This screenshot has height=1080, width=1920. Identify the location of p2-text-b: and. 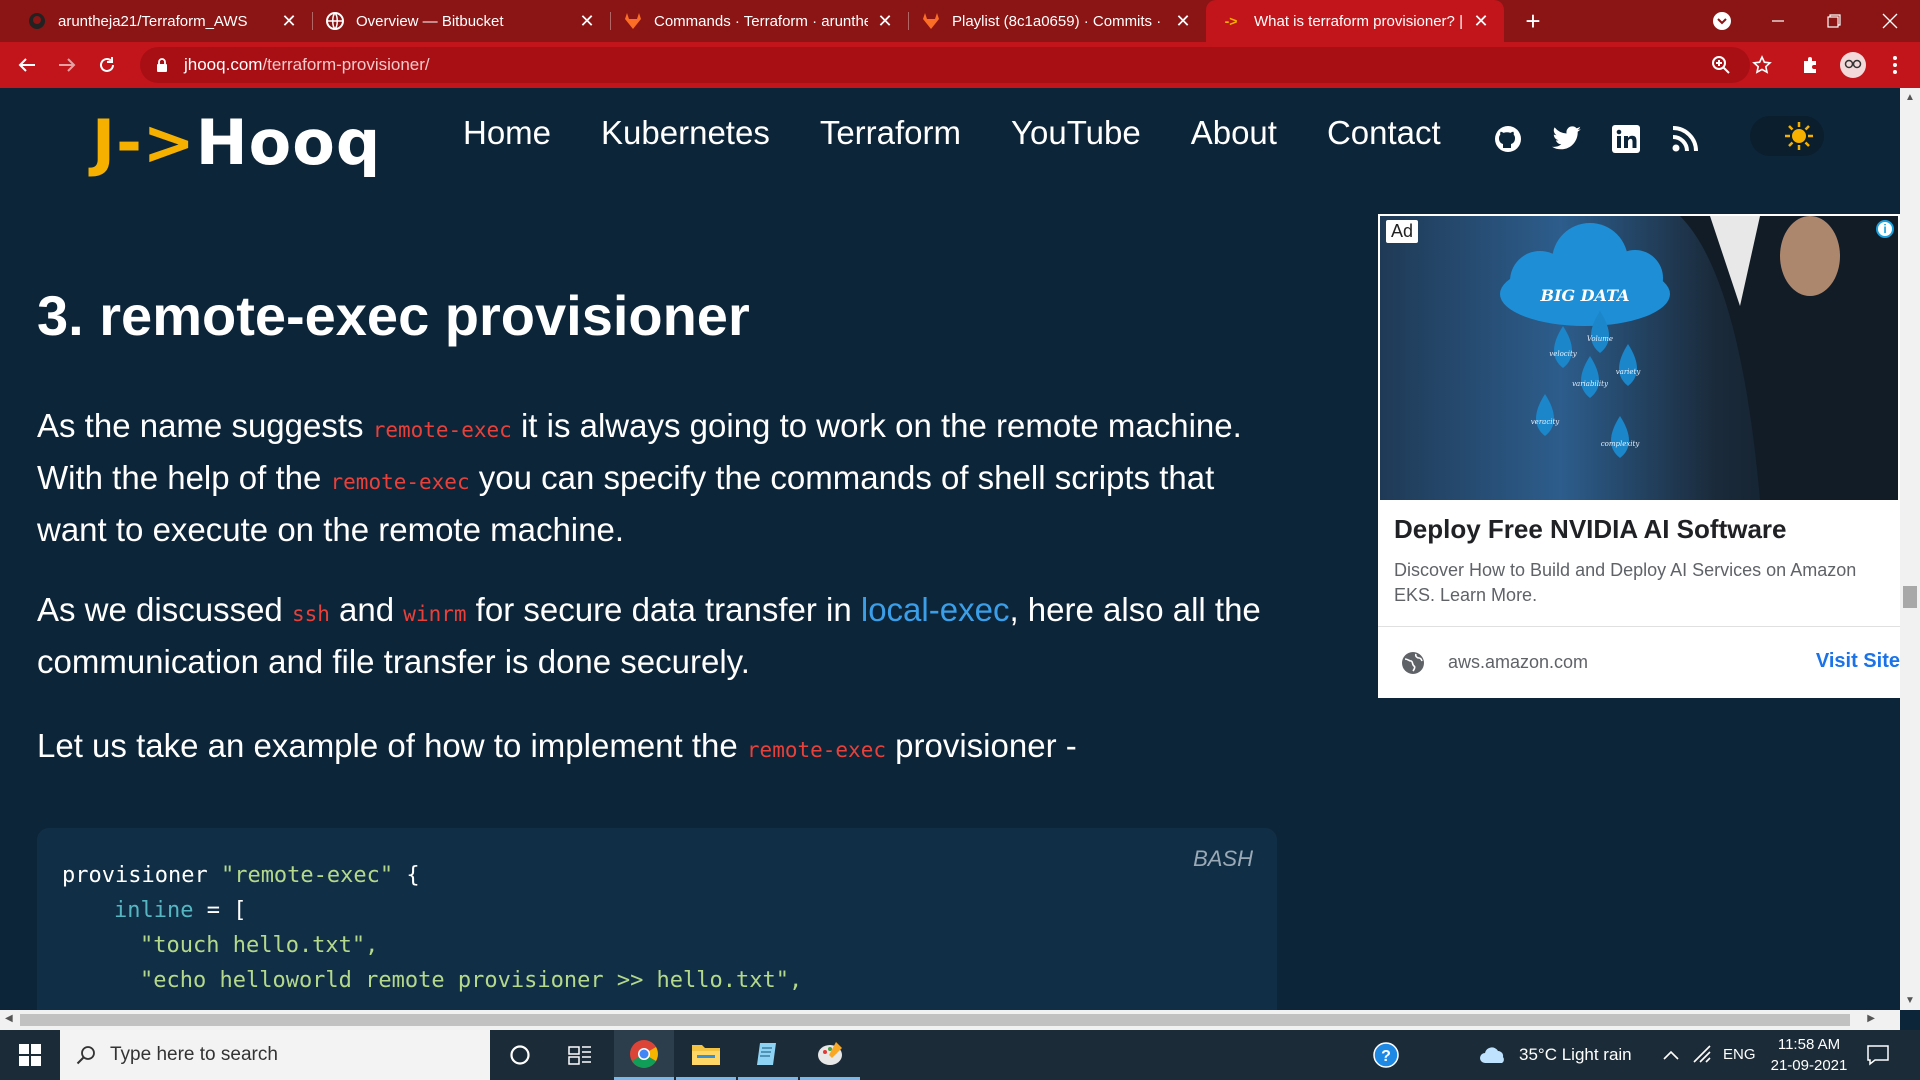
(366, 609).